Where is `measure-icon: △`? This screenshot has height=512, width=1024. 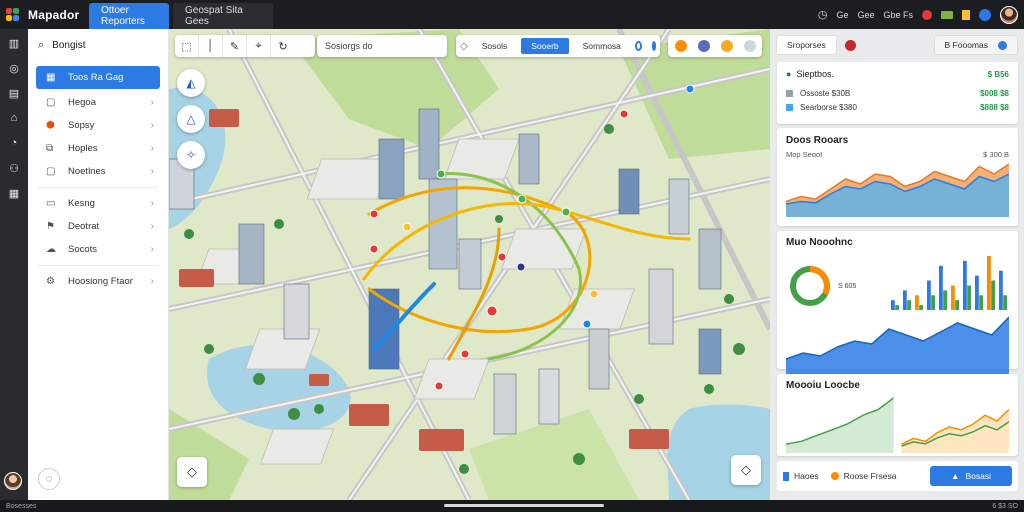 measure-icon: △ is located at coordinates (191, 119).